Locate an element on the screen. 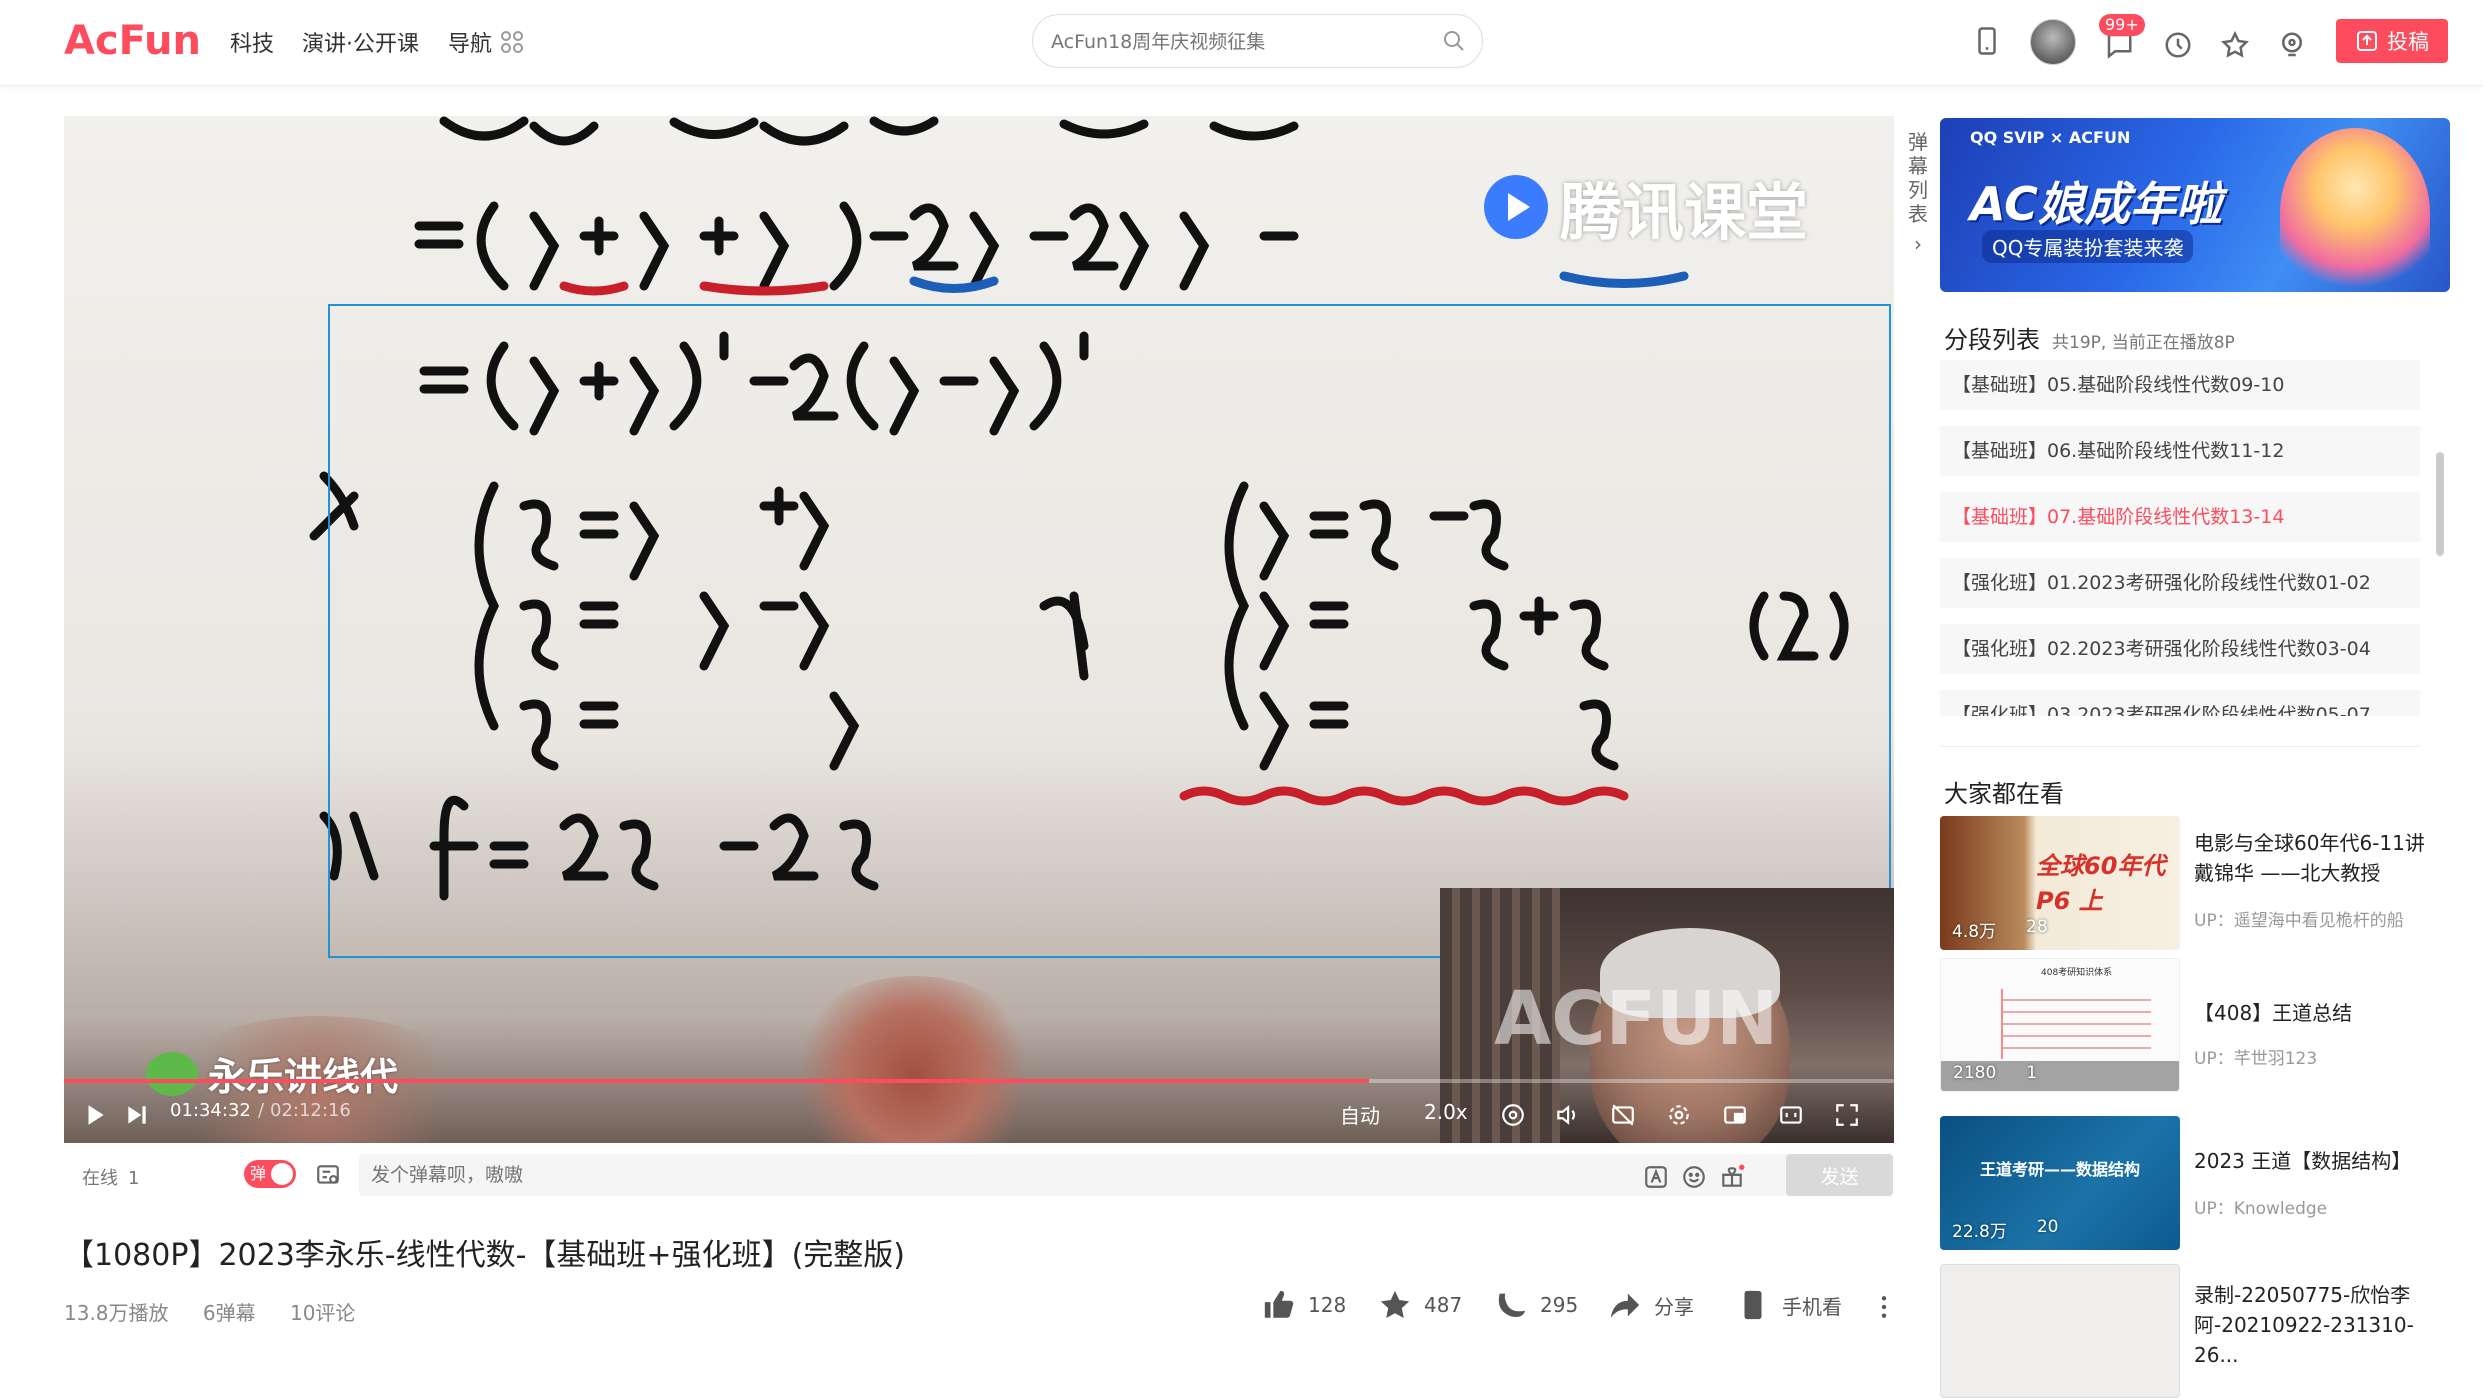  rec-comments: 20 is located at coordinates (2047, 1227).